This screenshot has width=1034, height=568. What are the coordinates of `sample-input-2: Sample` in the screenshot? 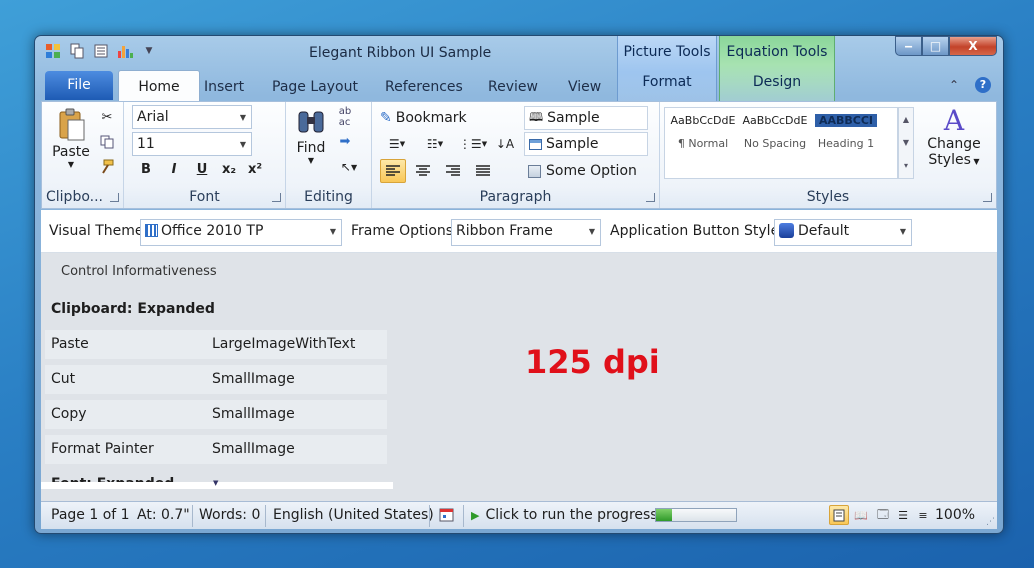 It's located at (586, 144).